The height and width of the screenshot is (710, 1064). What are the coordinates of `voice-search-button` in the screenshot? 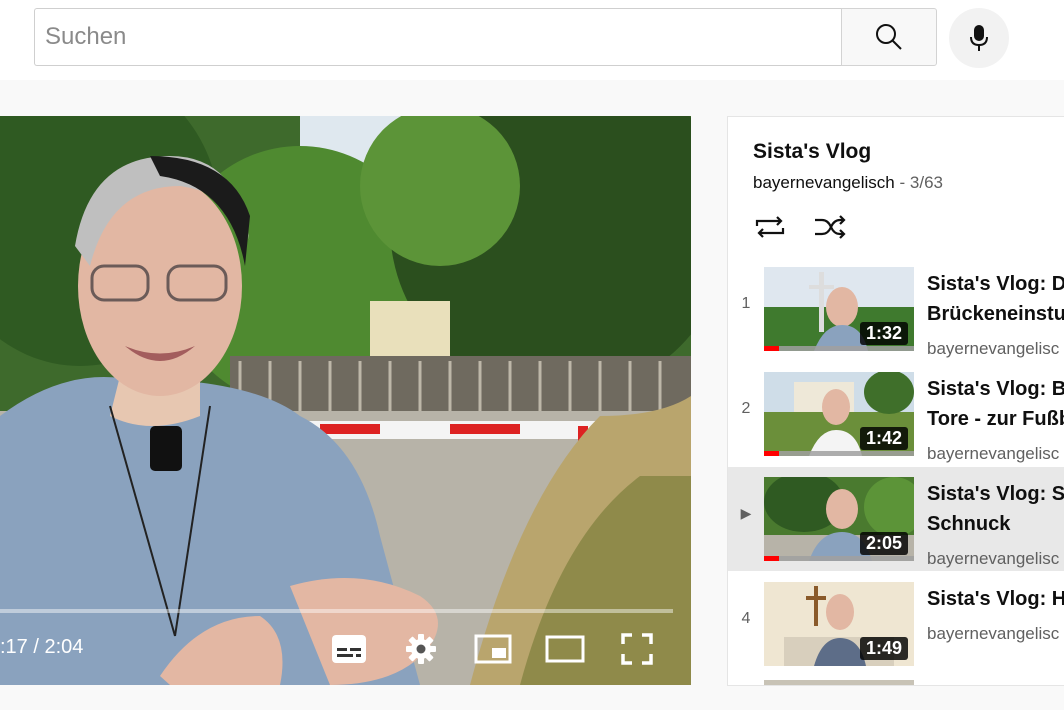 It's located at (979, 38).